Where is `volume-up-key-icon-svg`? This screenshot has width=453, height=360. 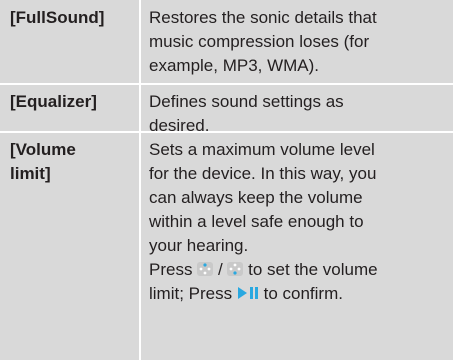
volume-up-key-icon-svg is located at coordinates (205, 269).